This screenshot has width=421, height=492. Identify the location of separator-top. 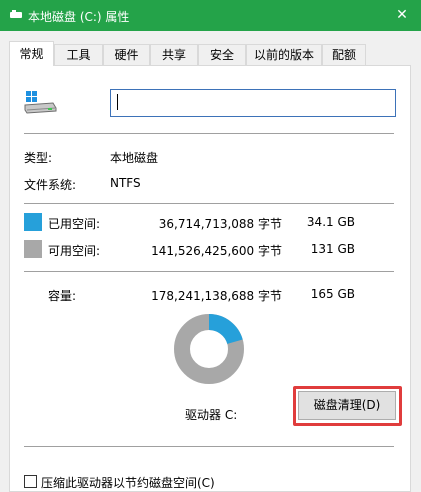
(209, 133).